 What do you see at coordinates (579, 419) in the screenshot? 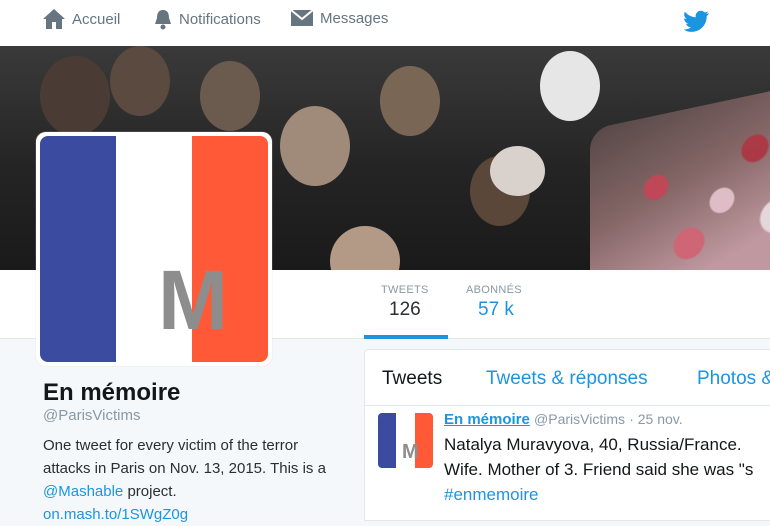
I see `tweet-author-handle: @ParisVictims` at bounding box center [579, 419].